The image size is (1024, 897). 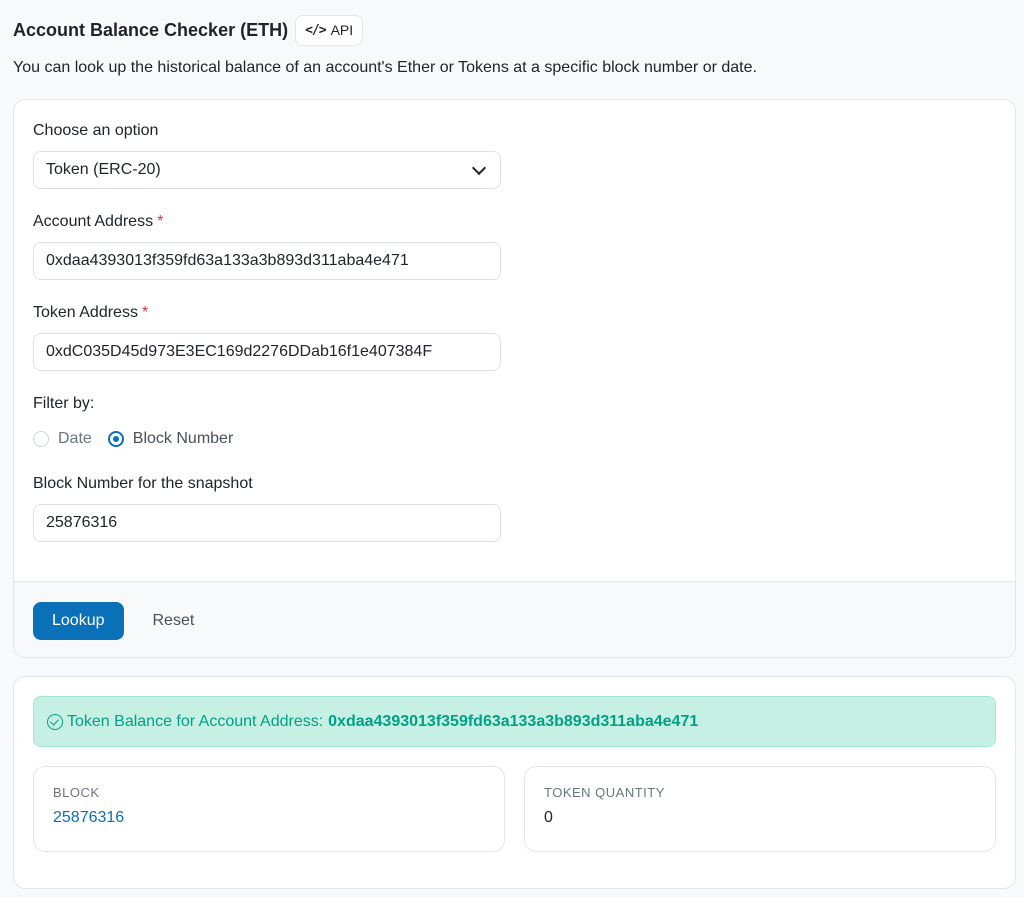 I want to click on filter-radio-date: Date, so click(x=62, y=439).